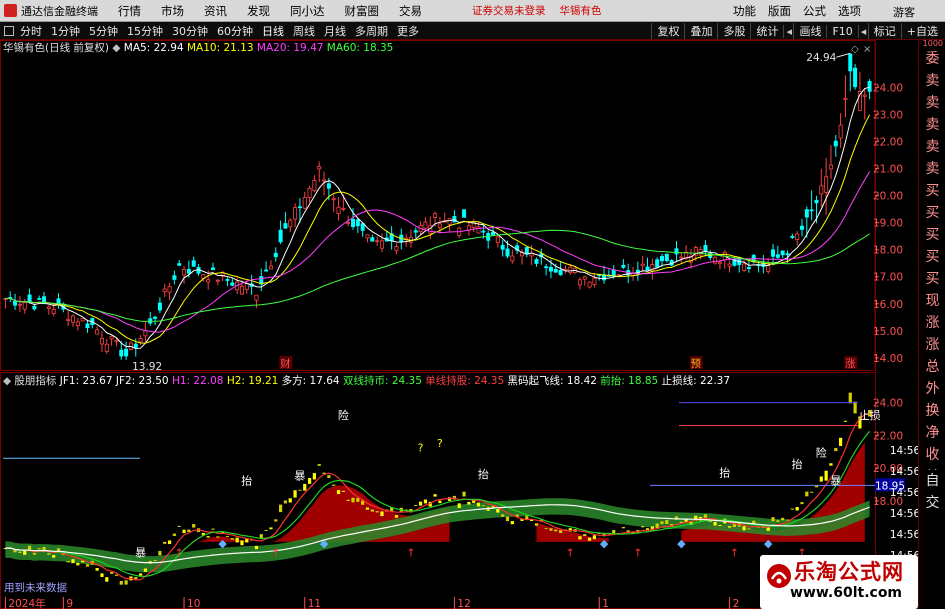 The width and height of the screenshot is (945, 609). Describe the element at coordinates (932, 235) in the screenshot. I see `side-item-8: 买三` at that location.